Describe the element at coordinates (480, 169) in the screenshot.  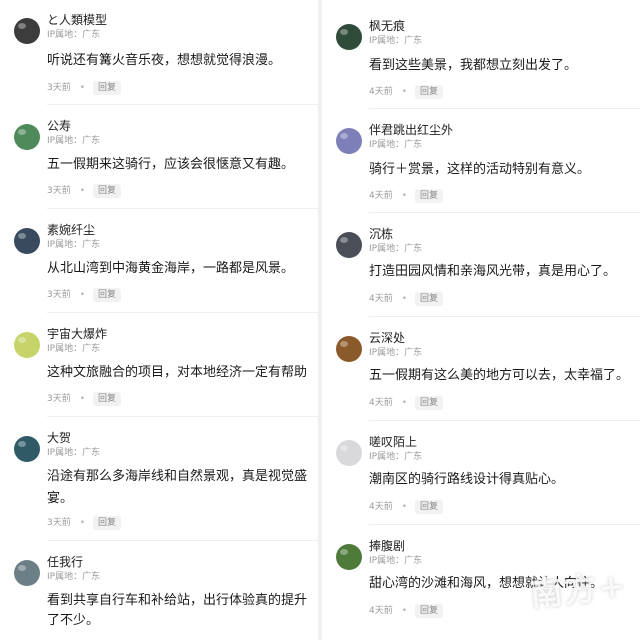
I see `comment-text: 骑行＋赏景，这样的活动特别有意义。` at that location.